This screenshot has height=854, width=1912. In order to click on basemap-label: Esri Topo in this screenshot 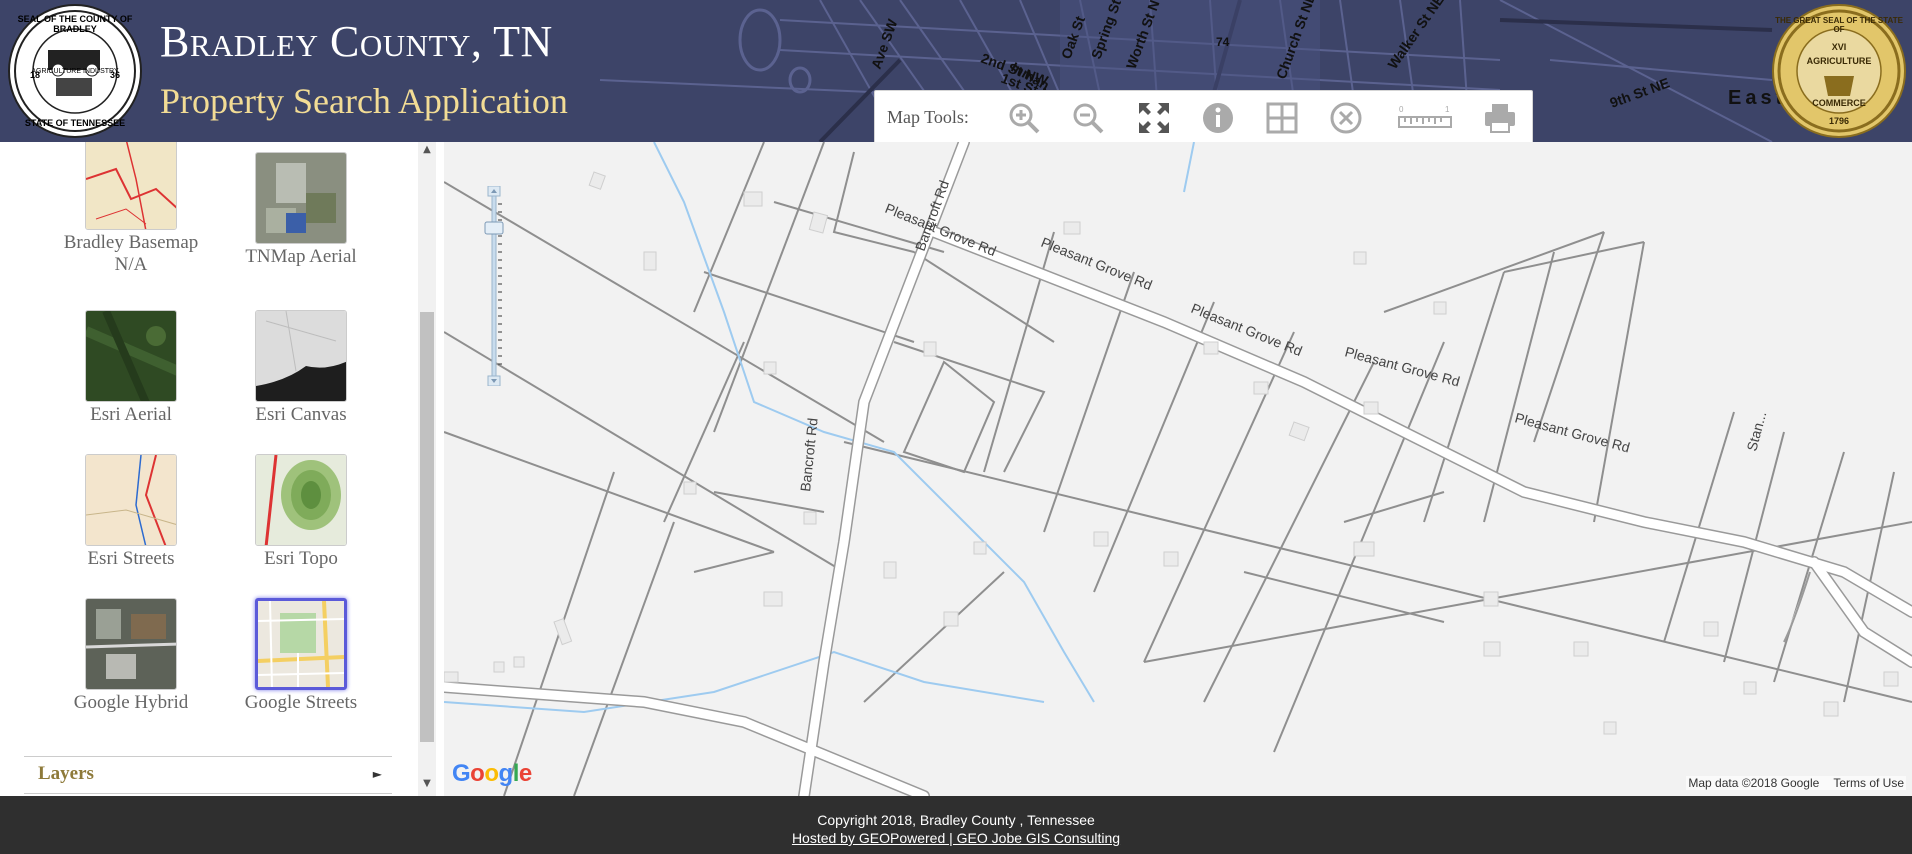, I will do `click(301, 558)`.